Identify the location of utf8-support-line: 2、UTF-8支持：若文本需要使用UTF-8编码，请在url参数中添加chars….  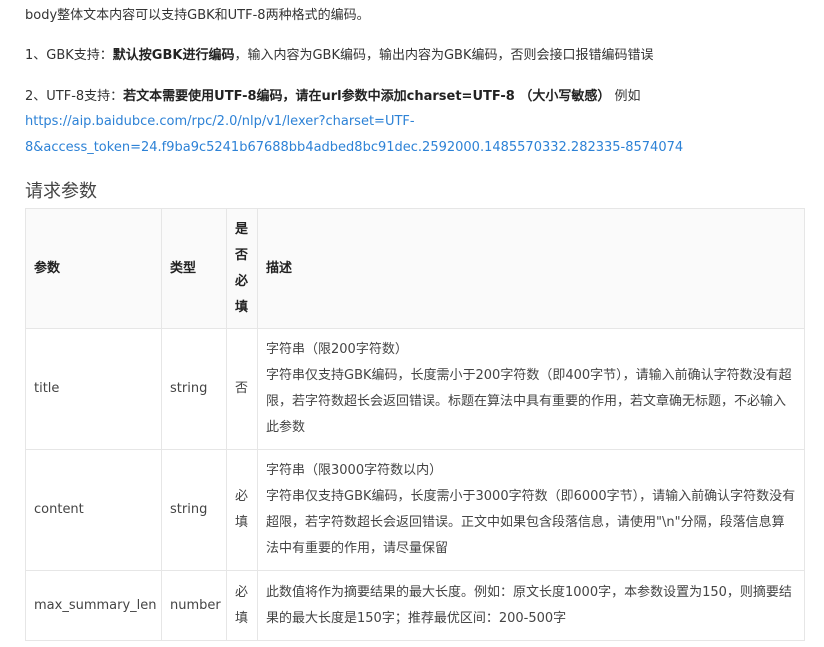
(332, 97).